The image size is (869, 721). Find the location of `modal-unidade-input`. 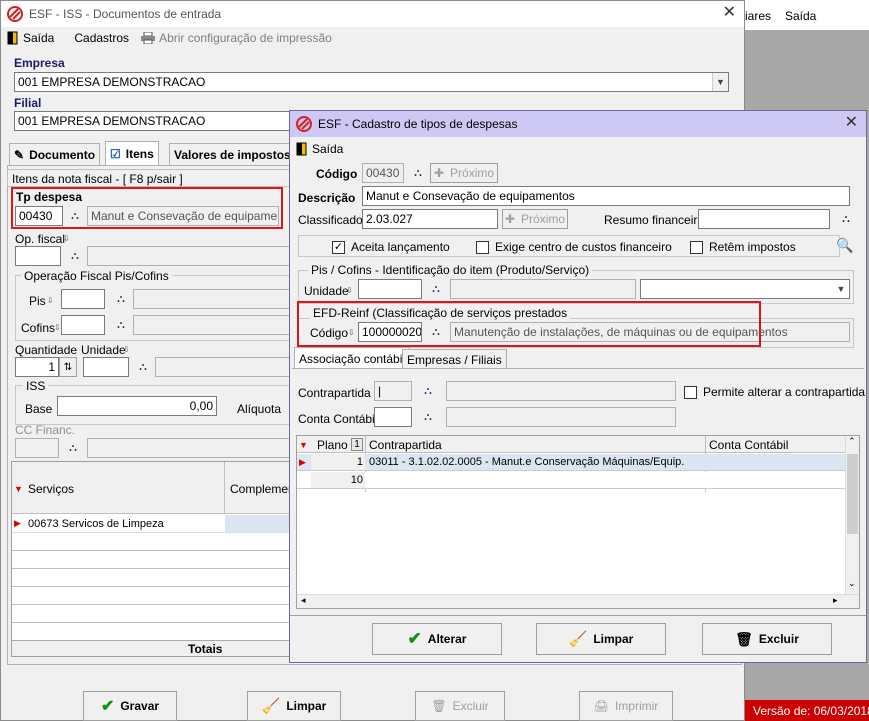

modal-unidade-input is located at coordinates (390, 289).